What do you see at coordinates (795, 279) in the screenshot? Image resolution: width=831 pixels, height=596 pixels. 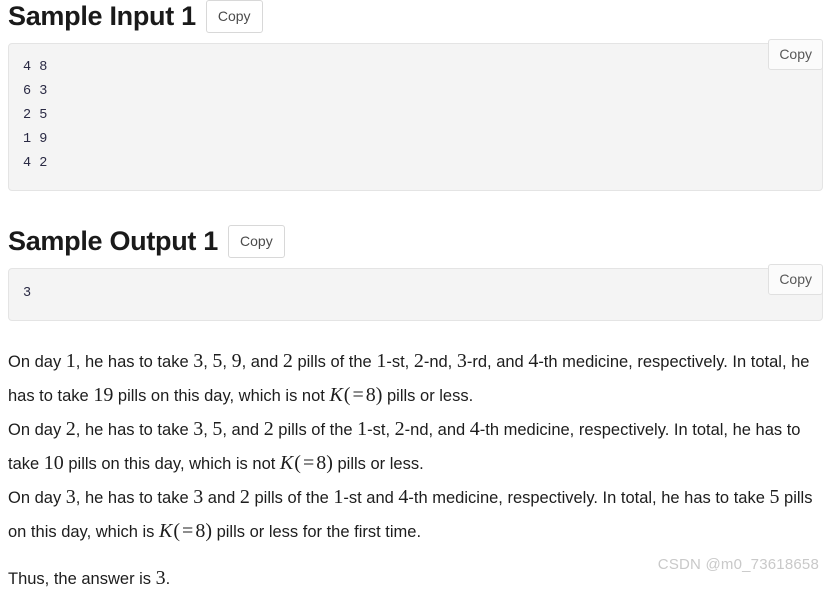 I see `copy-sample-output-inner-button: Copy` at bounding box center [795, 279].